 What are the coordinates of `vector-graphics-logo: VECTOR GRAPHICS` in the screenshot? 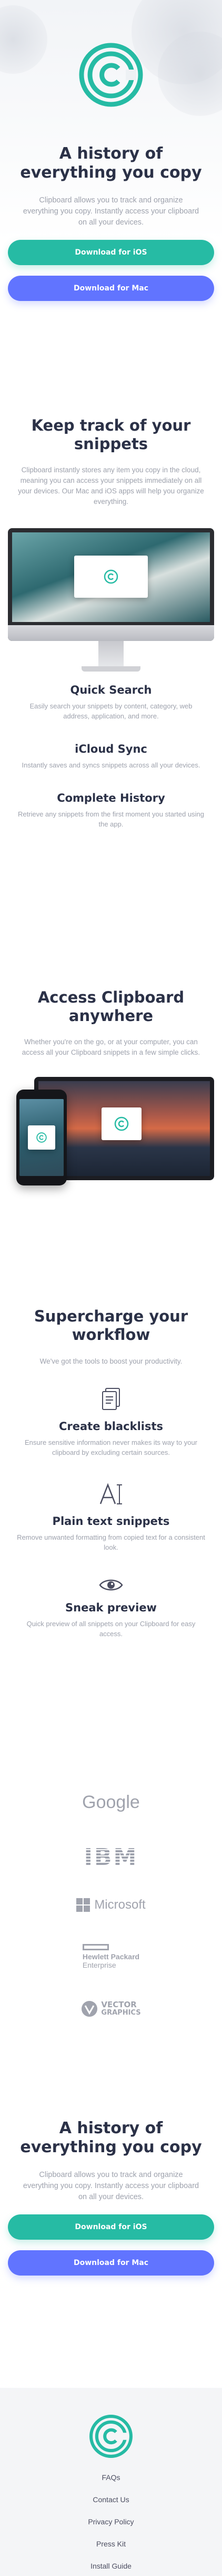 It's located at (111, 2010).